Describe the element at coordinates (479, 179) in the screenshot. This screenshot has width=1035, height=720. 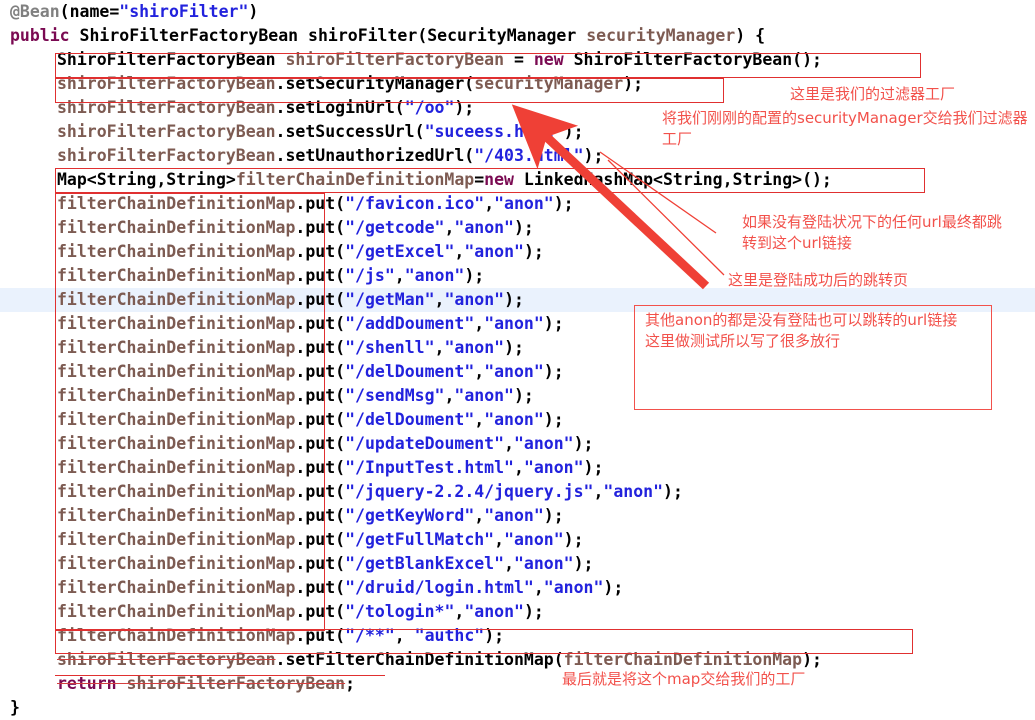
I see `code-token: =` at that location.